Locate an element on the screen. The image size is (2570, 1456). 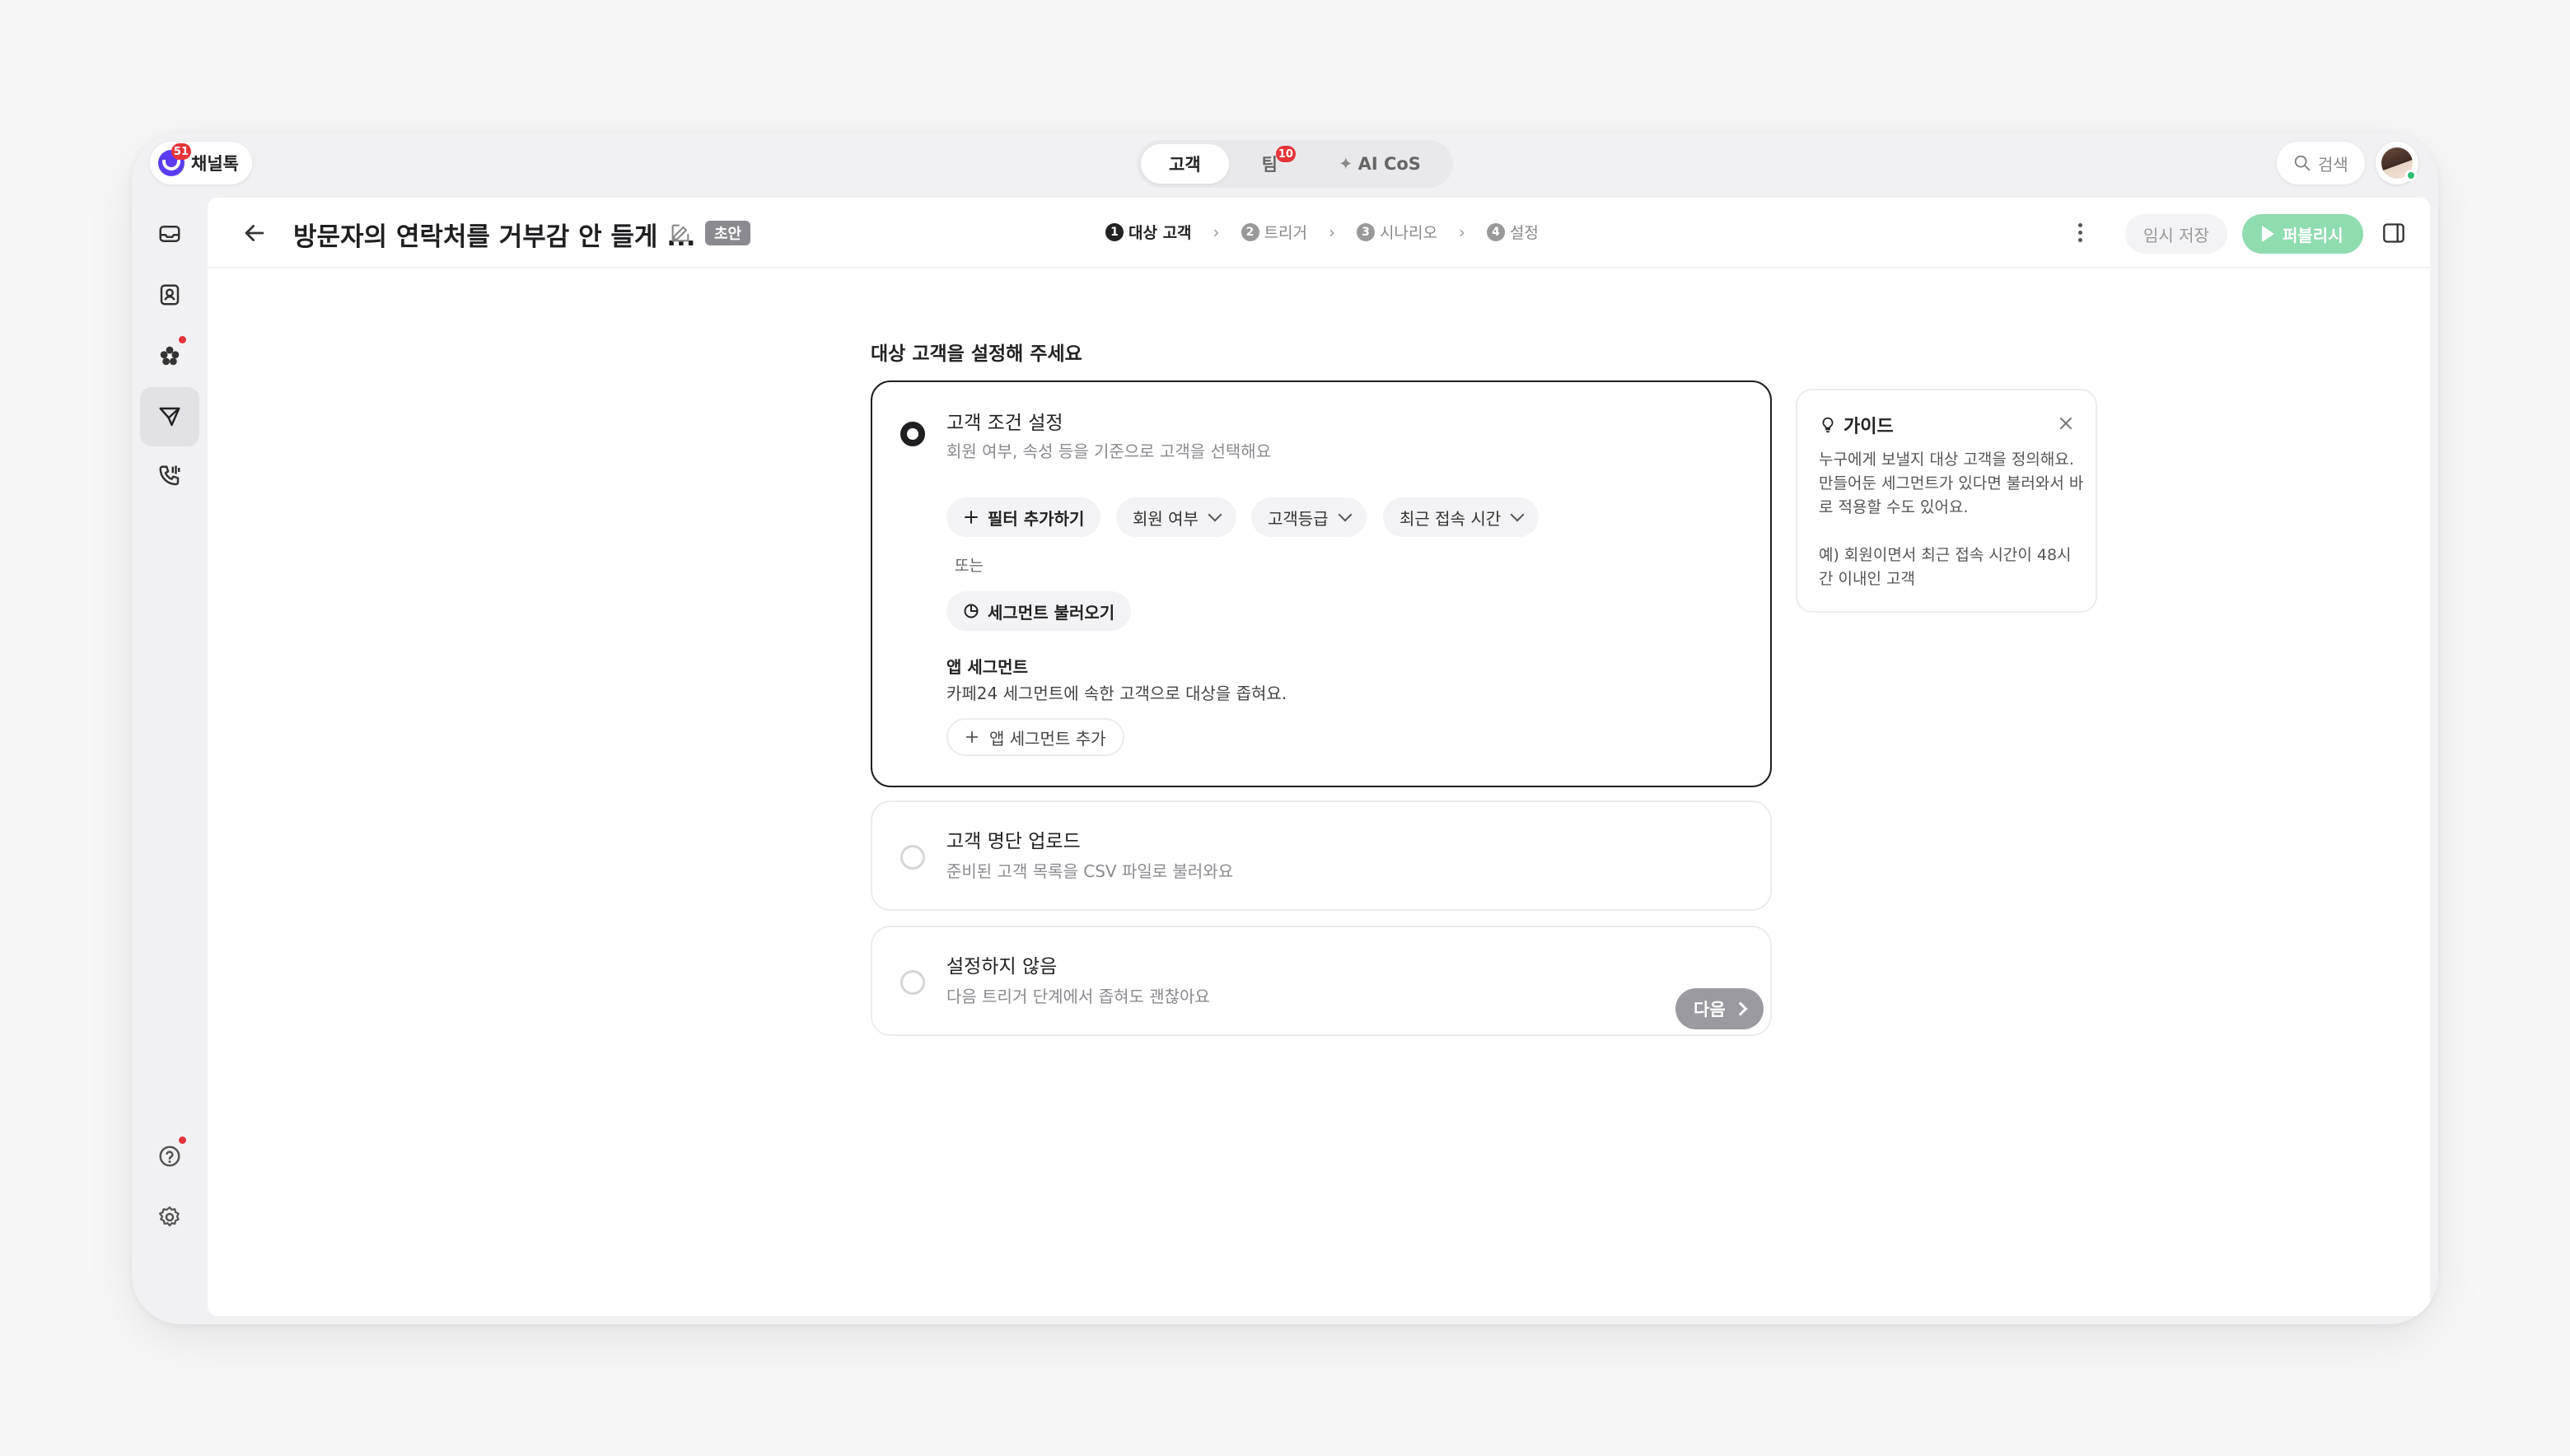
tab-team-label: 팀 is located at coordinates (1269, 165).